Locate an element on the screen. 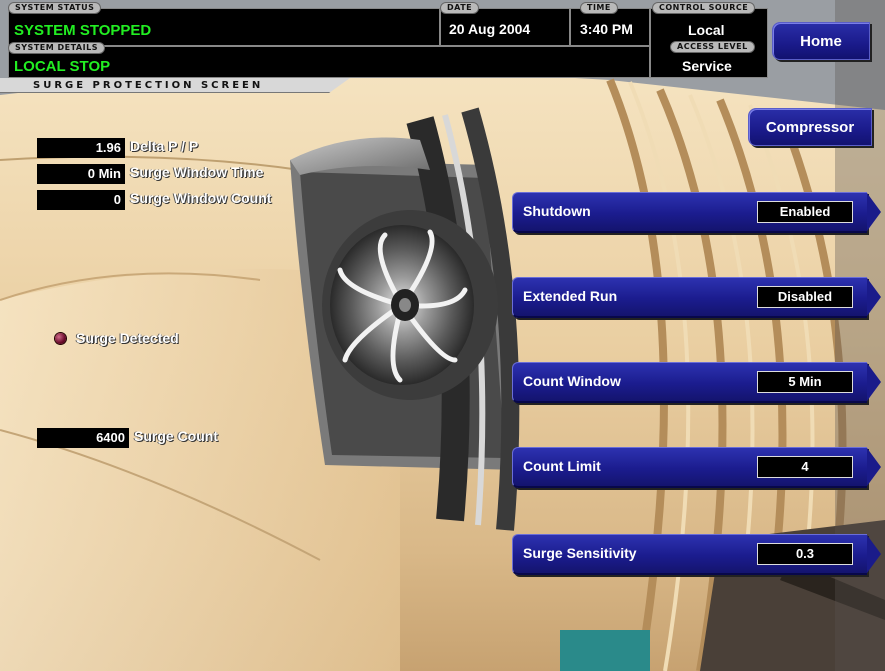  shutdown-setting-value: Enabled is located at coordinates (805, 212).